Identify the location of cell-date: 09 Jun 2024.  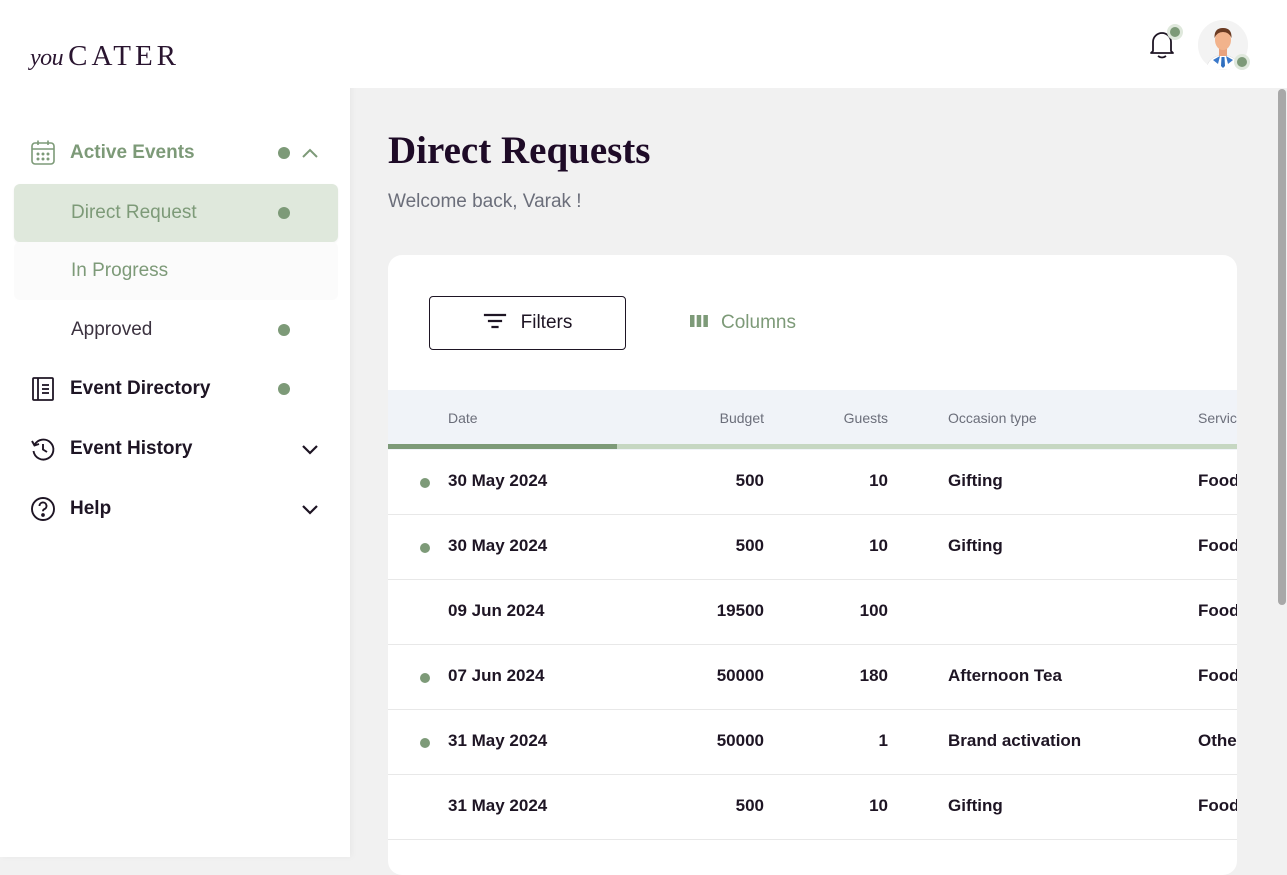
(496, 610).